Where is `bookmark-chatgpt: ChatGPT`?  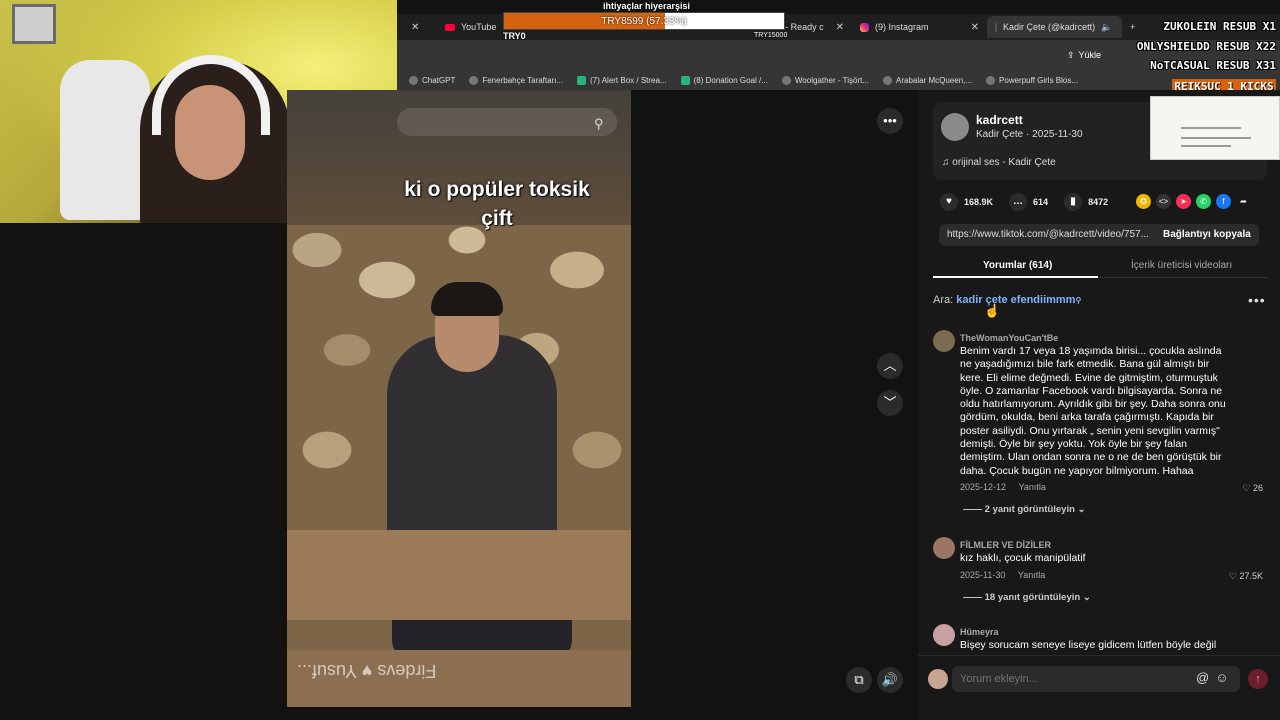
bookmark-chatgpt: ChatGPT is located at coordinates (432, 80).